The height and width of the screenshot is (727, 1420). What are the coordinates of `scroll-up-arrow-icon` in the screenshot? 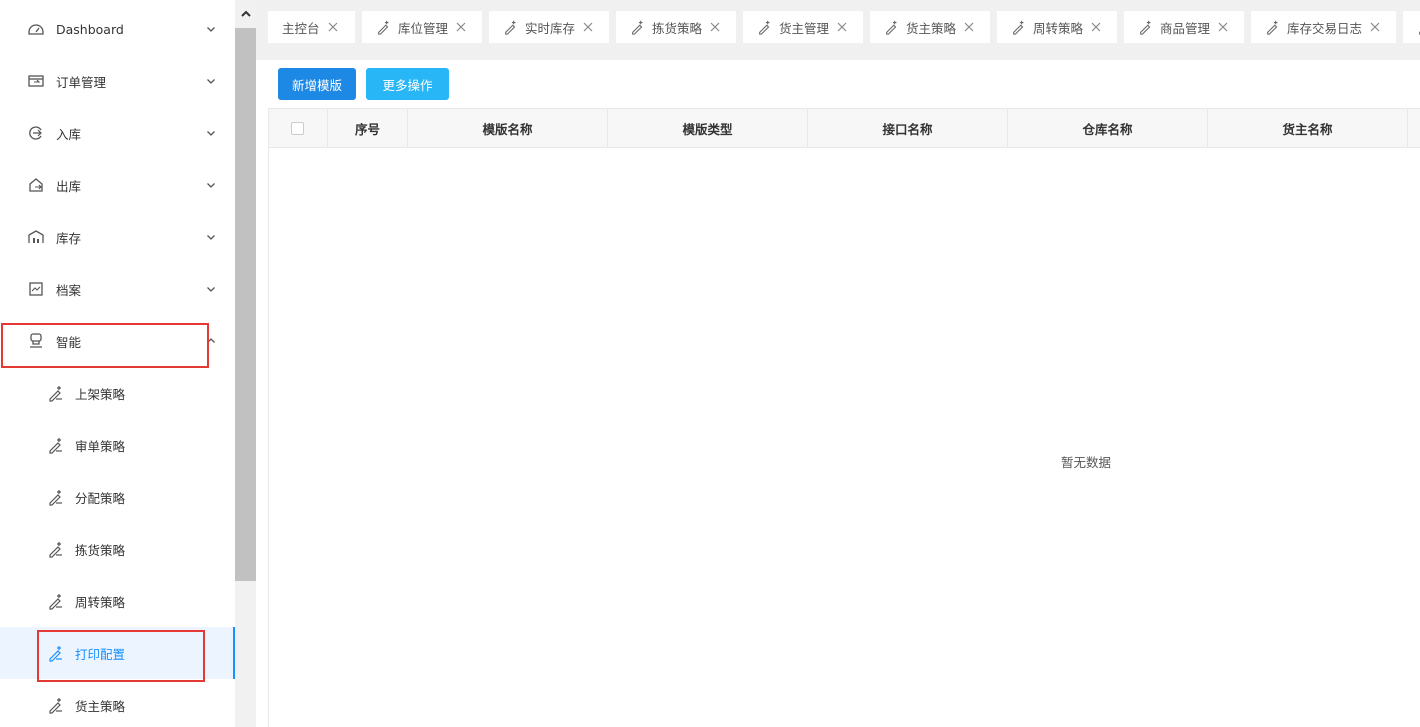 It's located at (245, 14).